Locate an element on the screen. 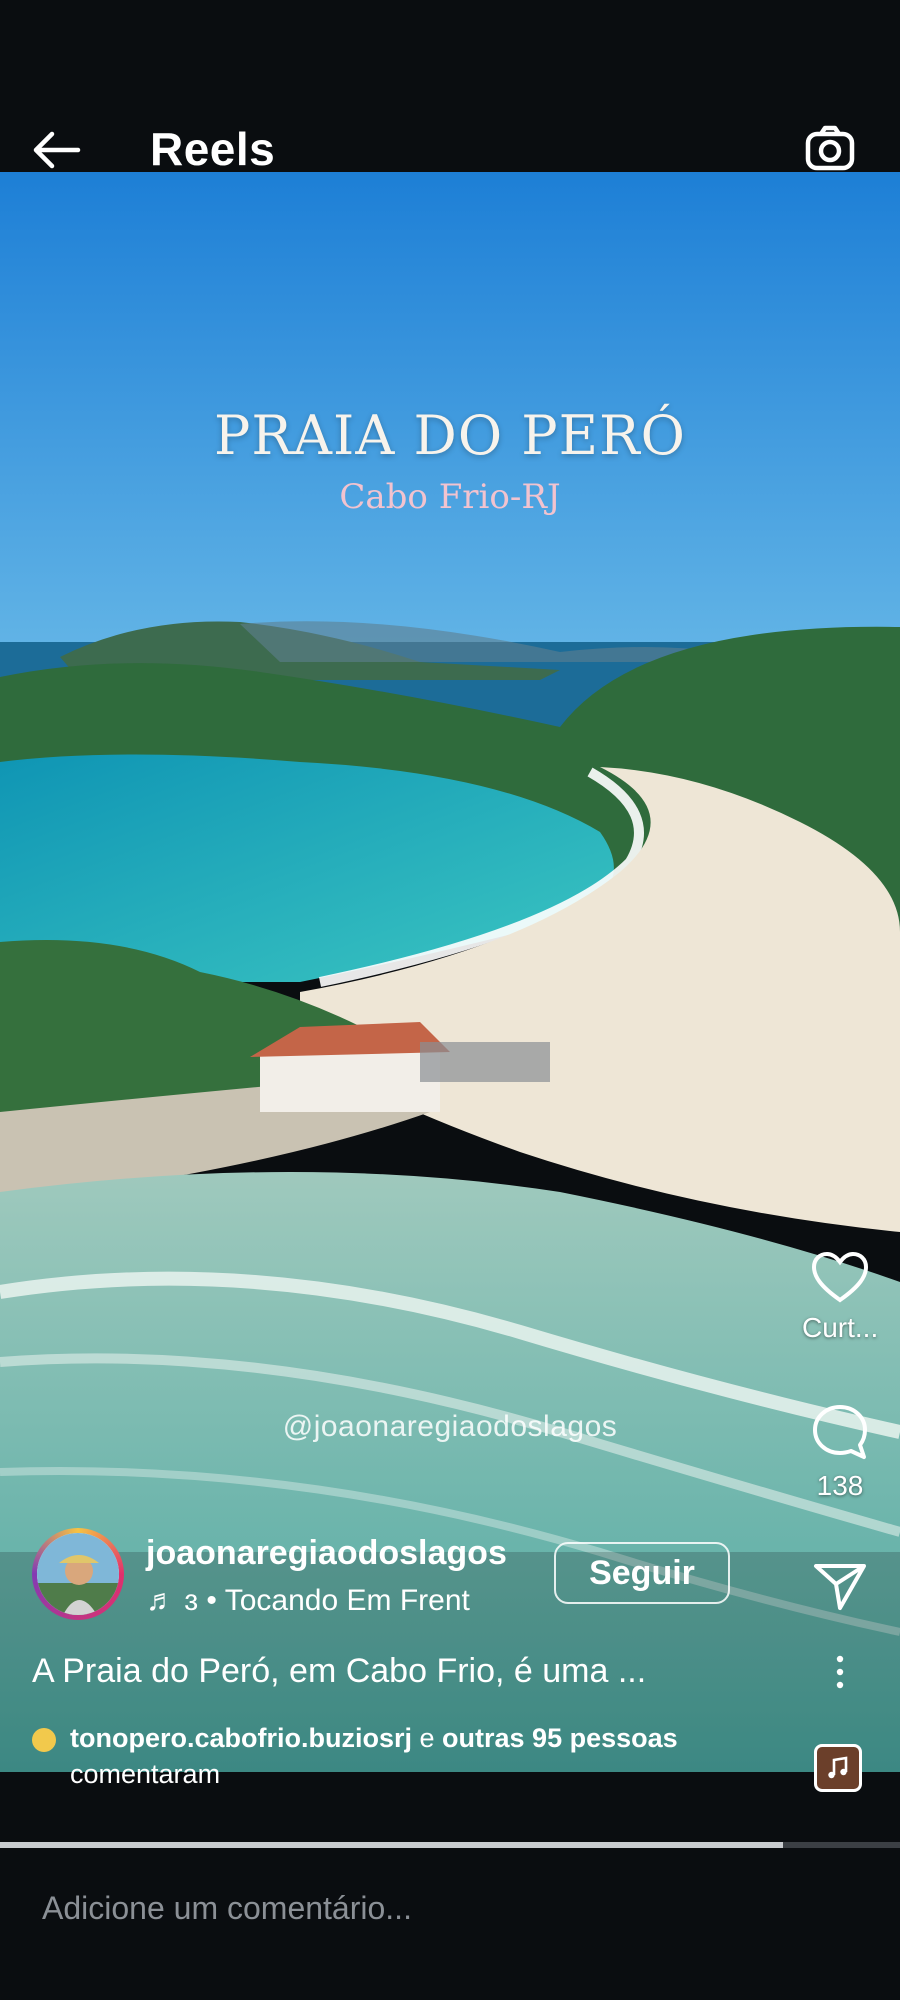  comments-others: outras 95 pessoas is located at coordinates (560, 1738).